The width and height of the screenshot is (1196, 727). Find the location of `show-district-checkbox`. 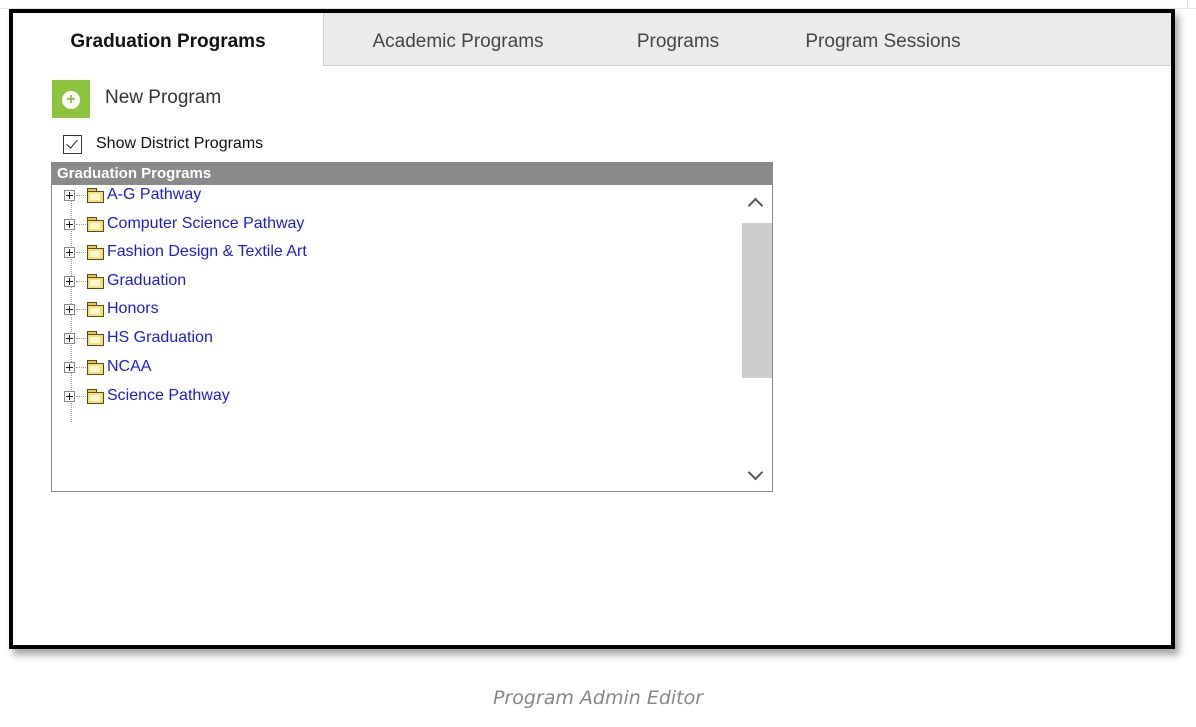

show-district-checkbox is located at coordinates (72, 144).